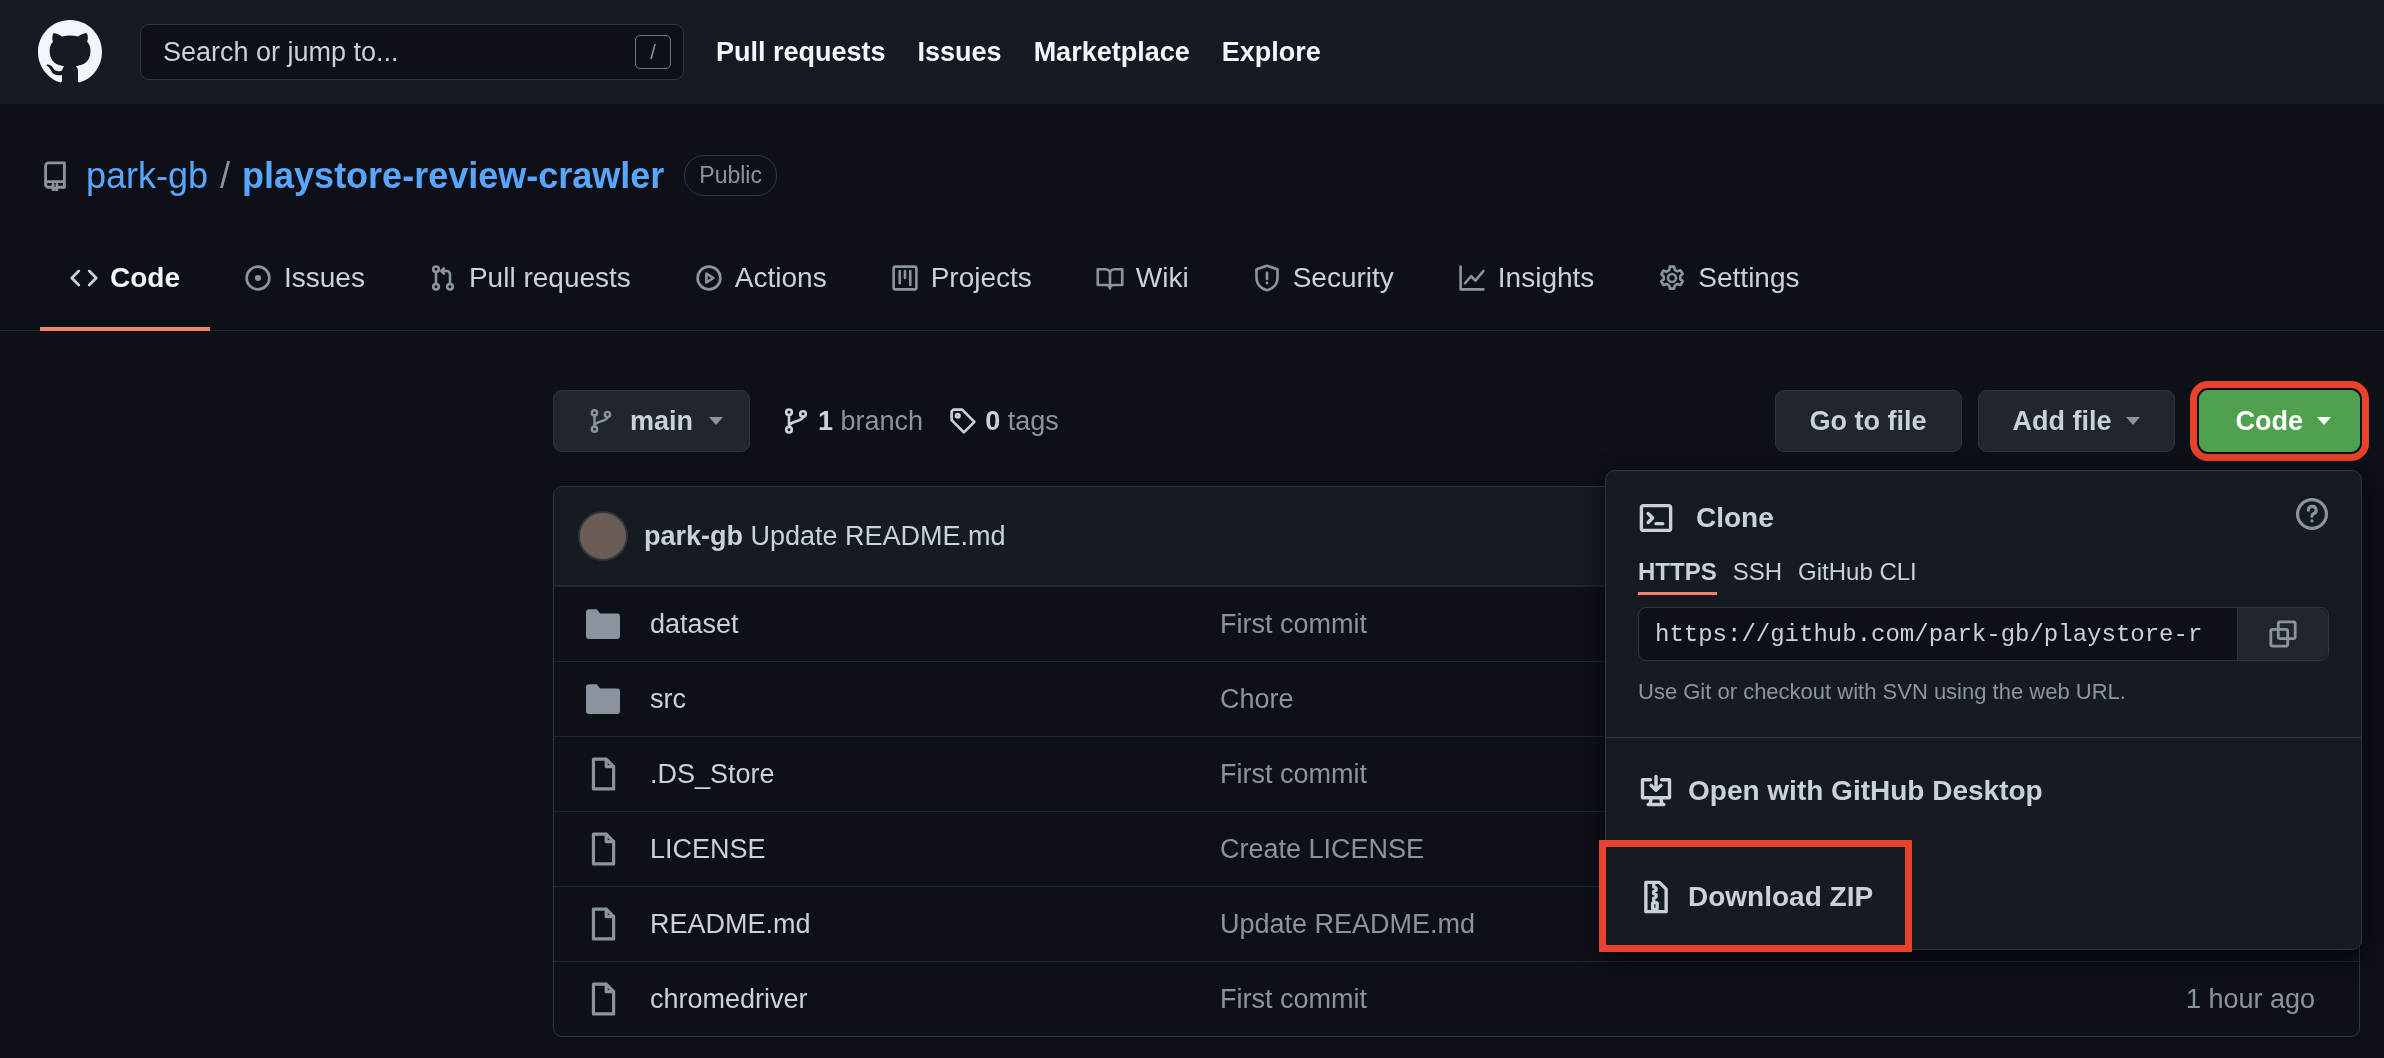  What do you see at coordinates (1271, 52) in the screenshot?
I see `nav-link: Explore` at bounding box center [1271, 52].